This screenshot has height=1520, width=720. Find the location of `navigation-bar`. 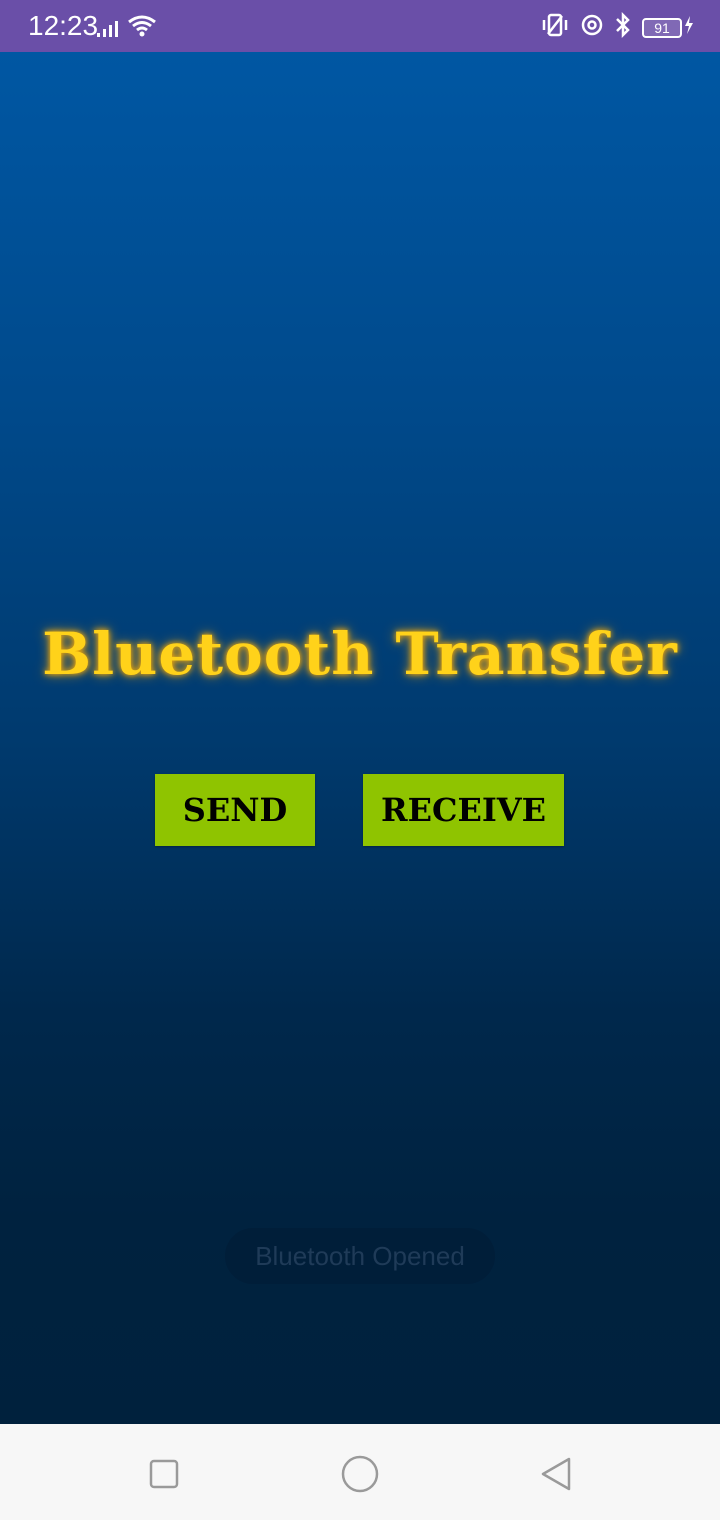

navigation-bar is located at coordinates (360, 1472).